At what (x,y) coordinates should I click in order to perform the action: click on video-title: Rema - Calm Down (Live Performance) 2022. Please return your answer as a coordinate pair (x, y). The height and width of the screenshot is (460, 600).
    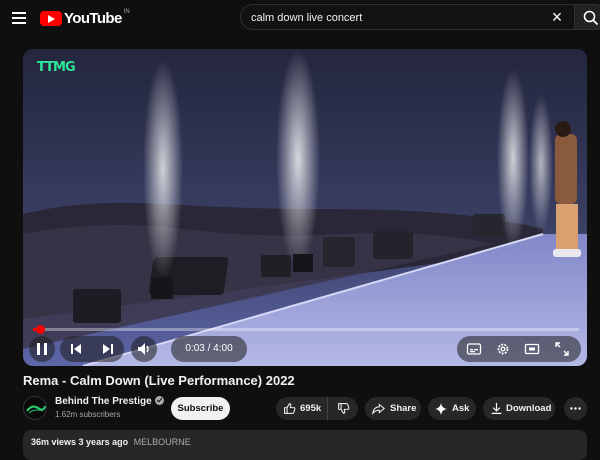
    Looking at the image, I should click on (159, 380).